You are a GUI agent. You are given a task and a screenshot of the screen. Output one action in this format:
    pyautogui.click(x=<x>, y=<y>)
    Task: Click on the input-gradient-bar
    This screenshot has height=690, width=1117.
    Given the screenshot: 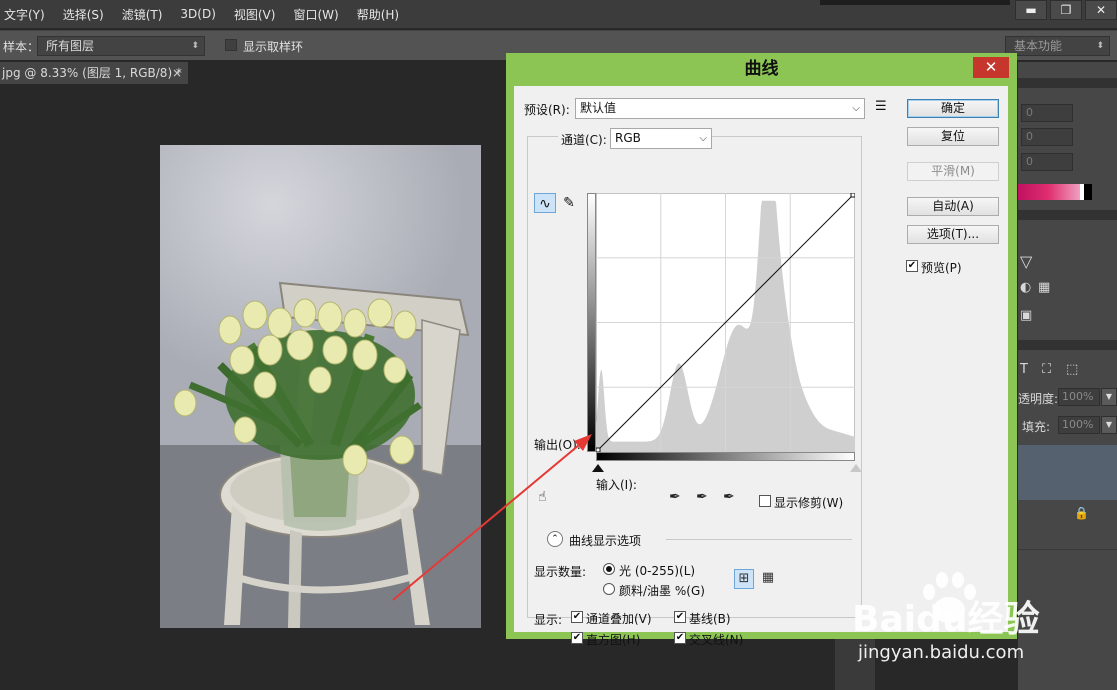 What is the action you would take?
    pyautogui.click(x=725, y=456)
    